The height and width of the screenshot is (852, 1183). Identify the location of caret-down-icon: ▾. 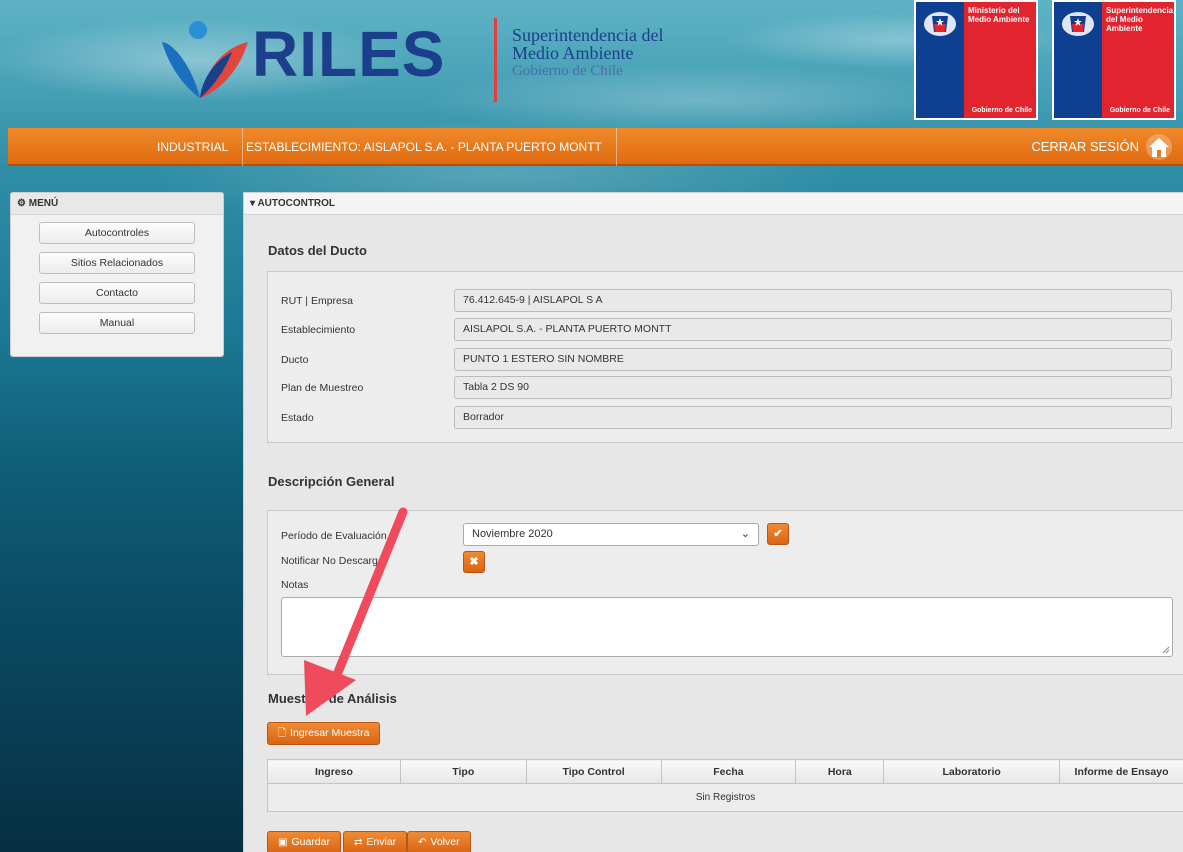
(253, 203).